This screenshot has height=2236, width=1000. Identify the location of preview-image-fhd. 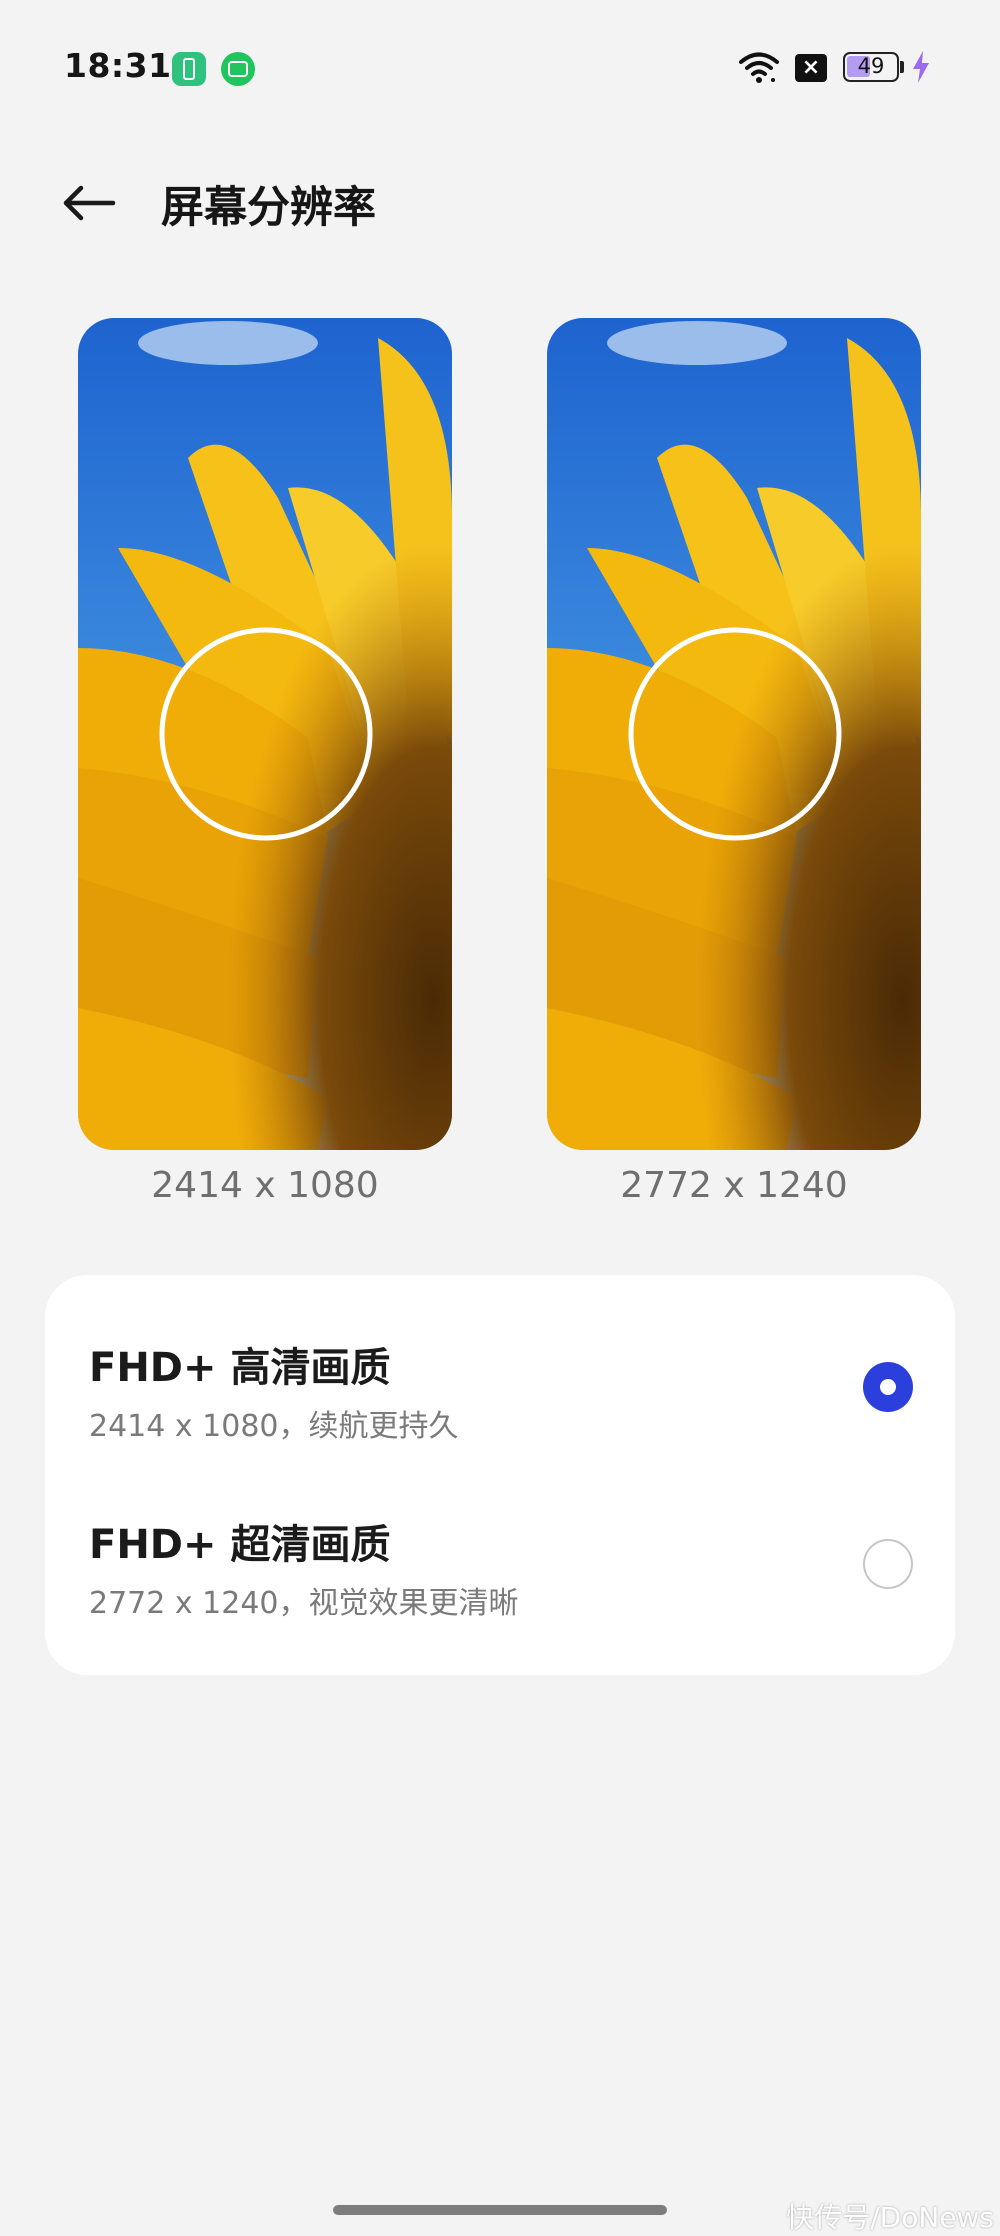
(265, 734).